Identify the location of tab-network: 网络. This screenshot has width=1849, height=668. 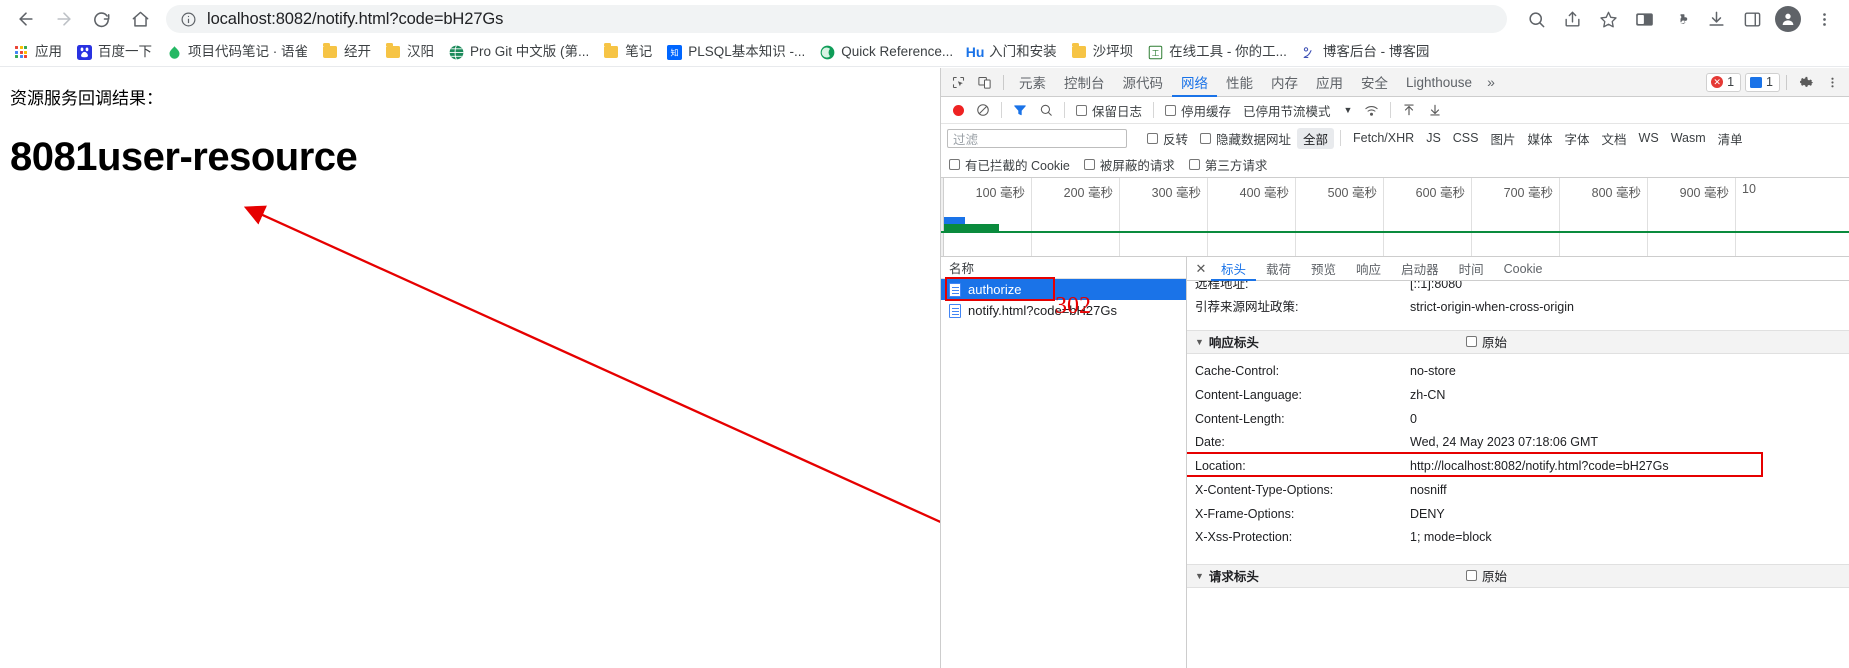
(1194, 82).